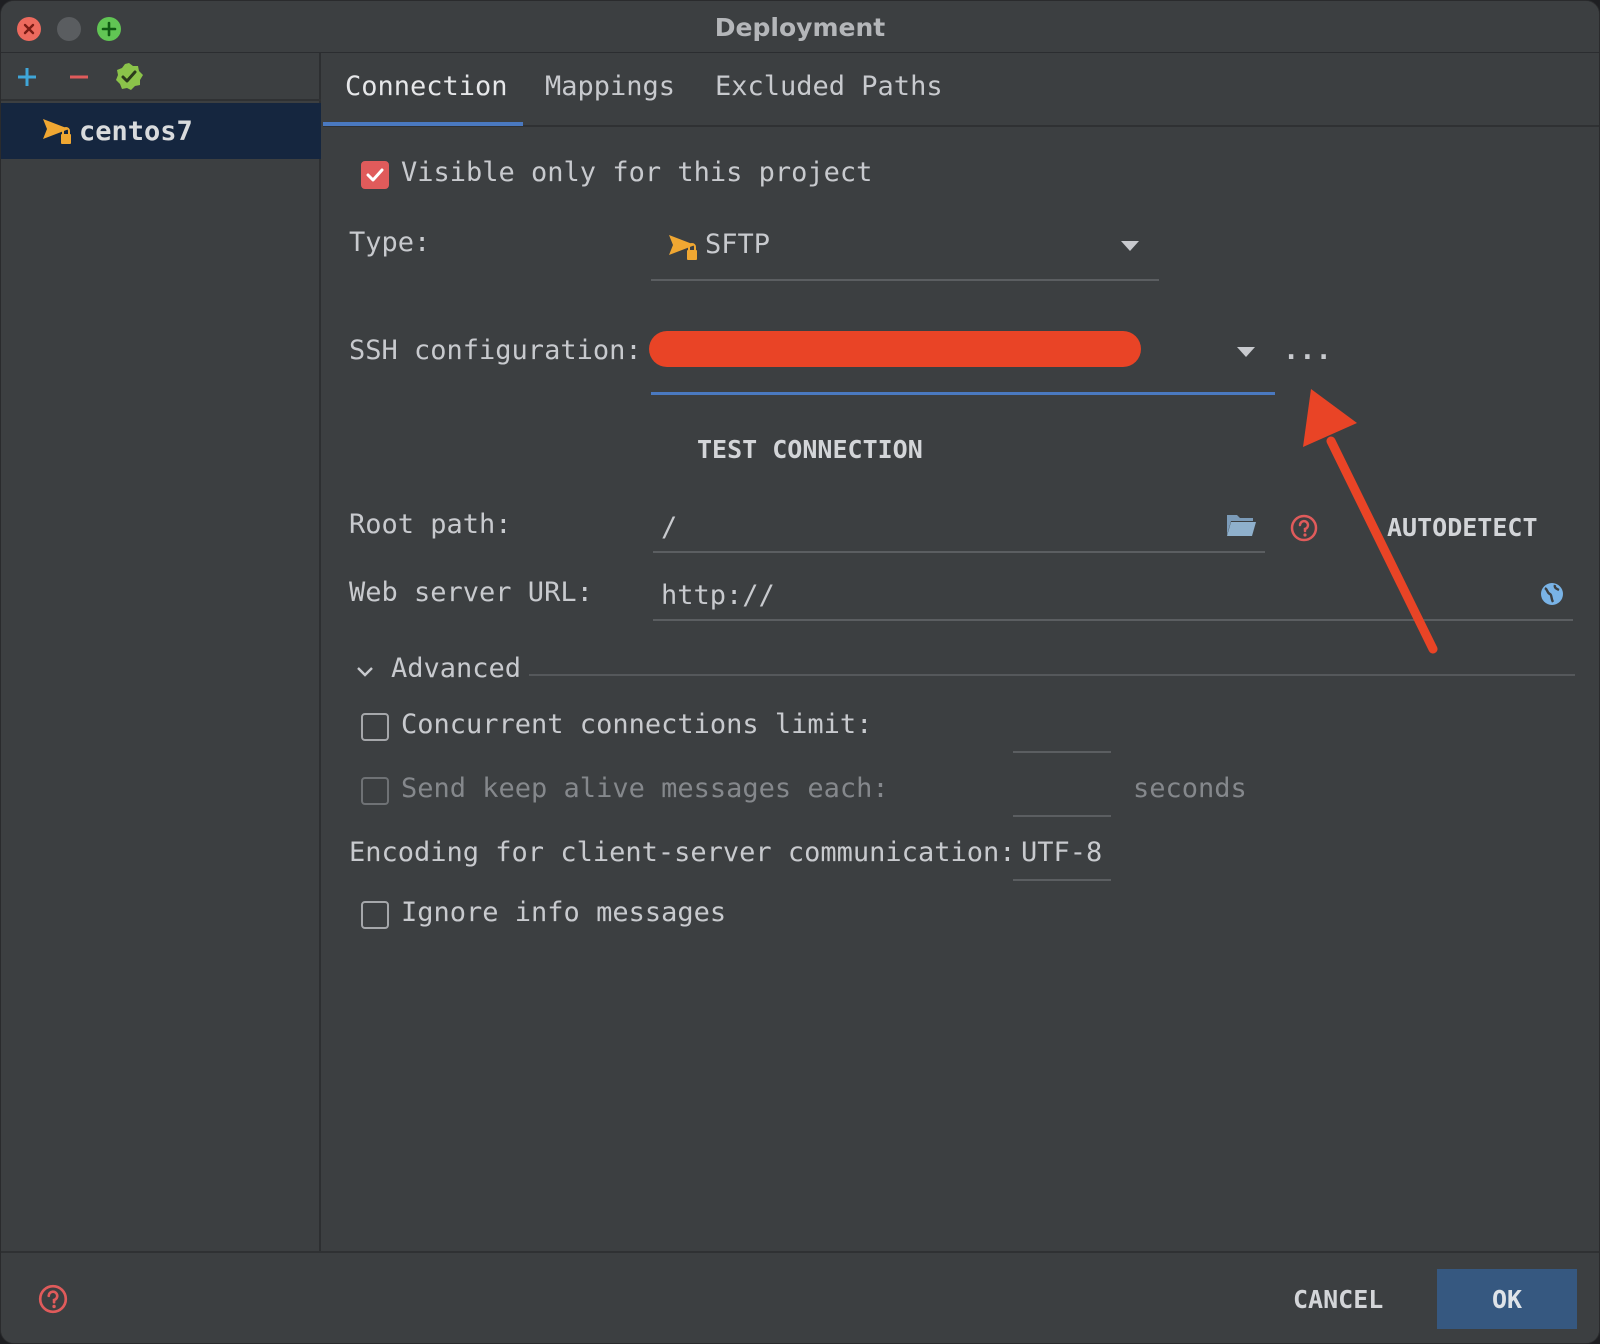 Image resolution: width=1600 pixels, height=1344 pixels. I want to click on type-select-underline, so click(905, 280).